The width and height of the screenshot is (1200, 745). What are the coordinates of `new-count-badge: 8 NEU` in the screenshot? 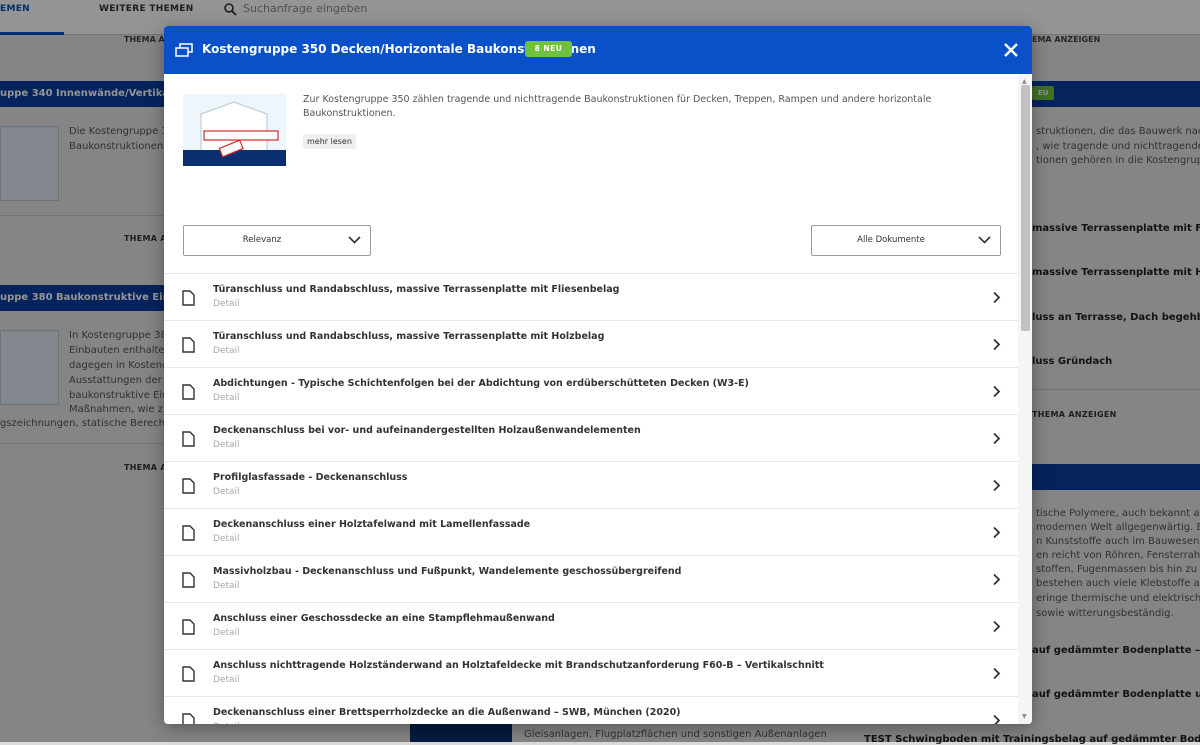 It's located at (548, 49).